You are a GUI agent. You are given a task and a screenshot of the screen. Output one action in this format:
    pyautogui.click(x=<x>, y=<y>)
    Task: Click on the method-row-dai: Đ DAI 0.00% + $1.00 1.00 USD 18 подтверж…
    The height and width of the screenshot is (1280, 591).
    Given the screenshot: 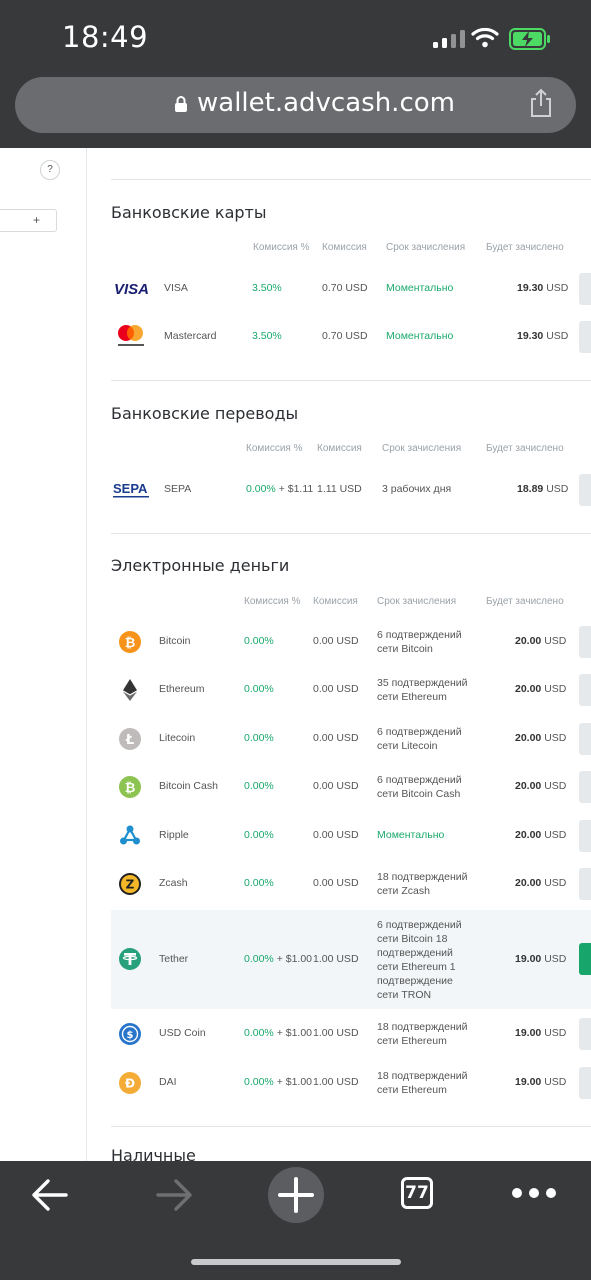 What is the action you would take?
    pyautogui.click(x=351, y=1083)
    